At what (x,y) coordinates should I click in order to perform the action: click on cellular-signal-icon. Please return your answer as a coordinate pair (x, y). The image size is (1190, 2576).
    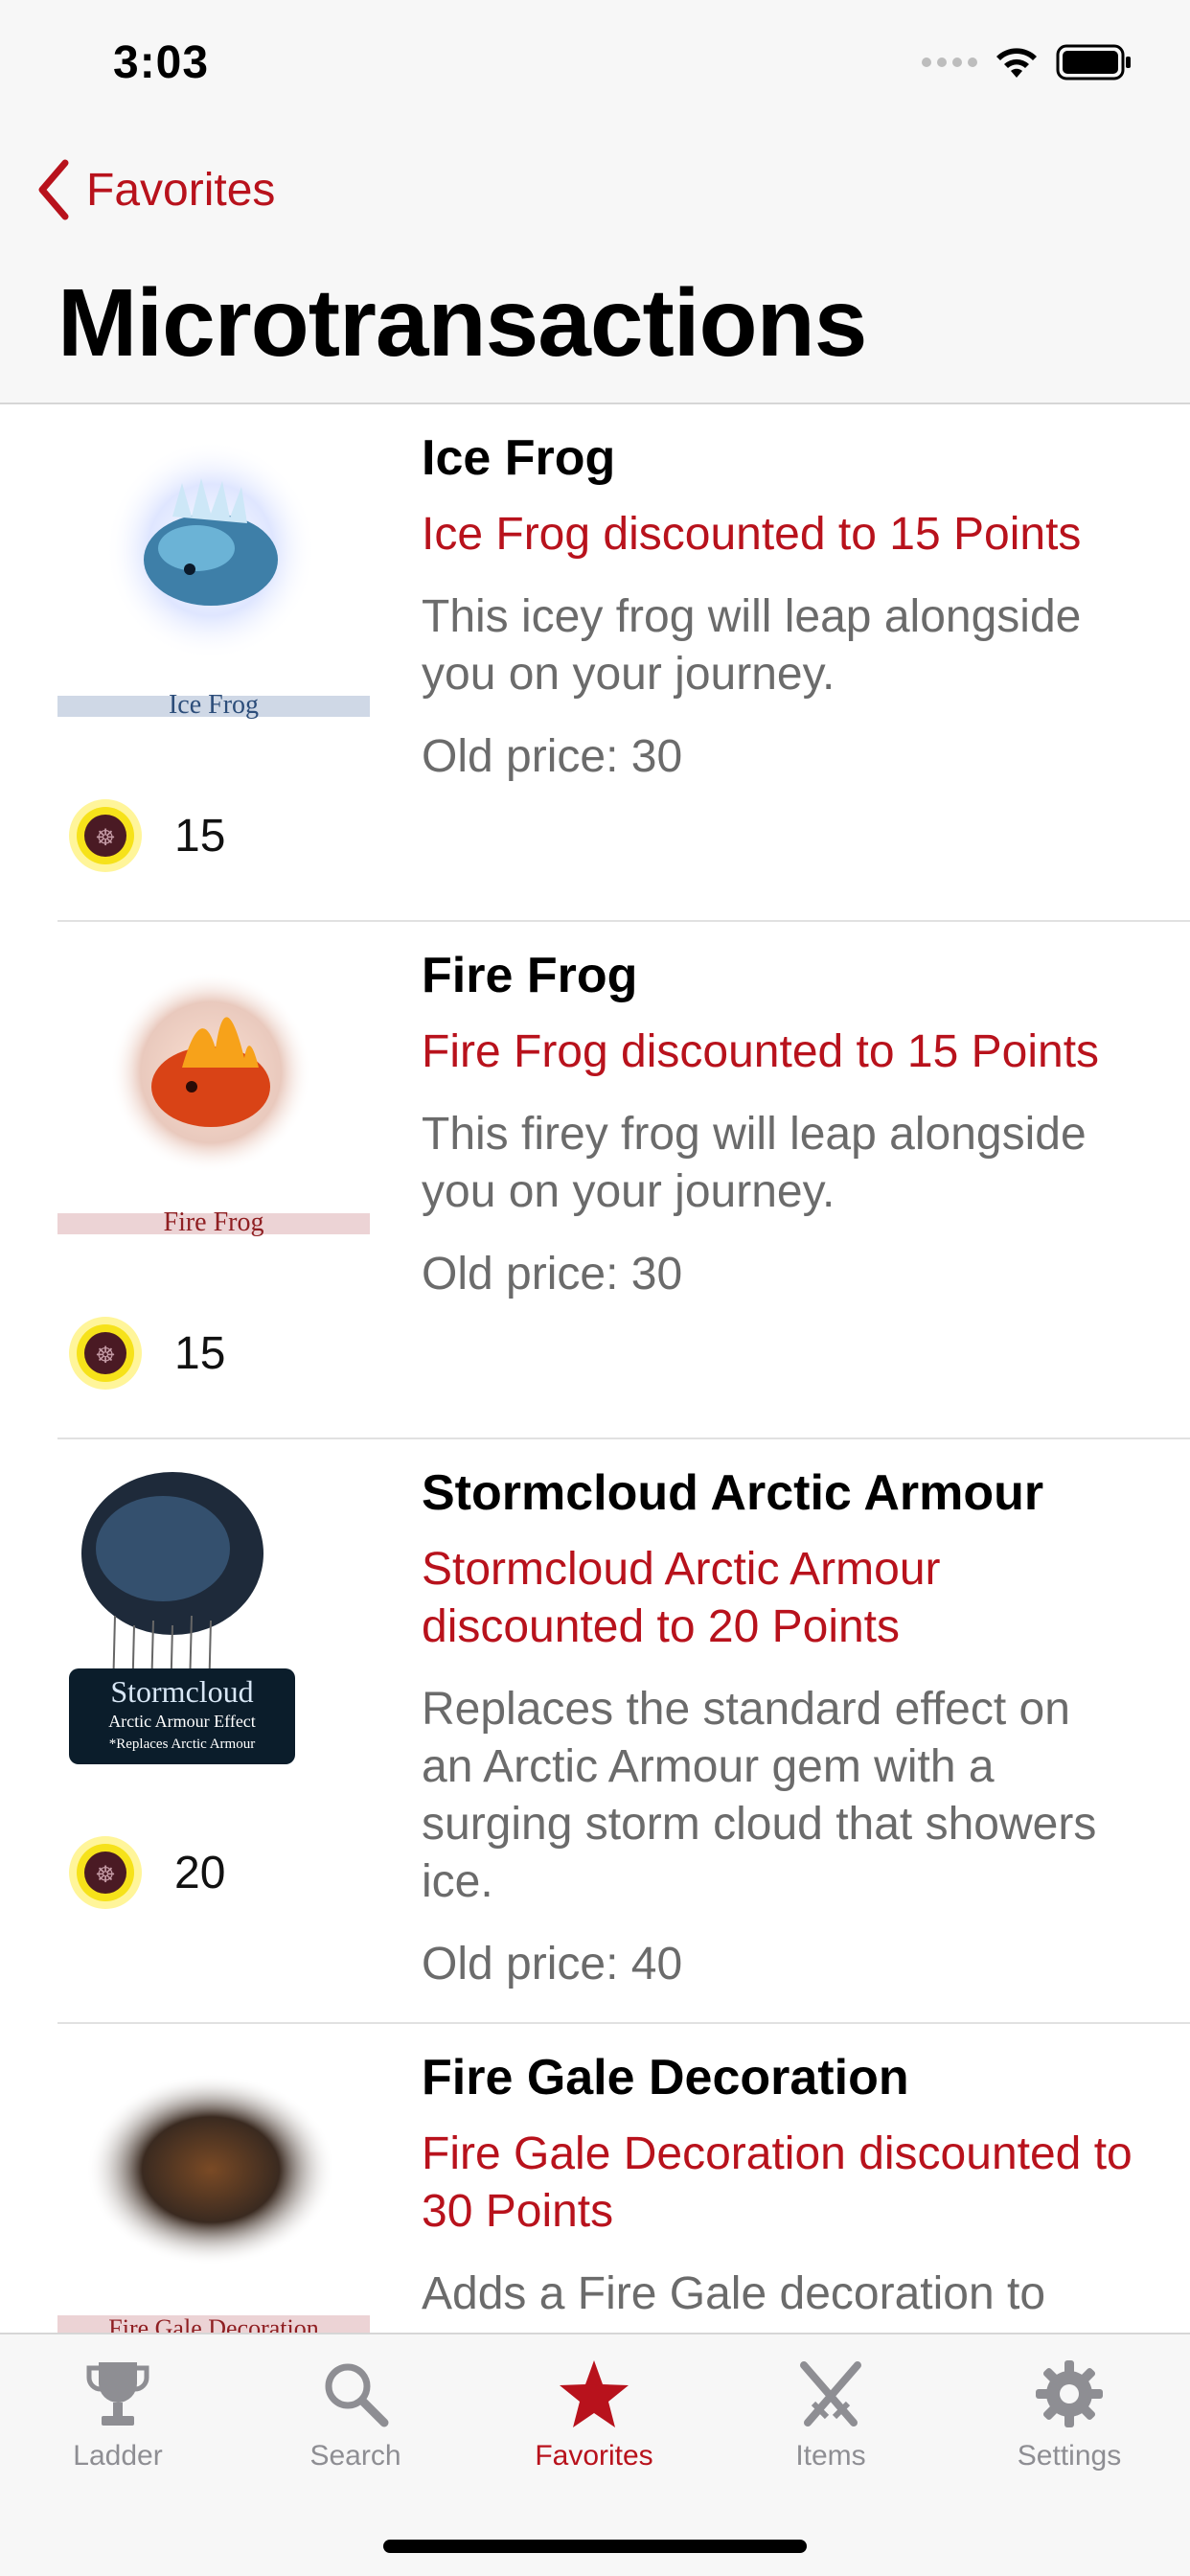
    Looking at the image, I should click on (950, 63).